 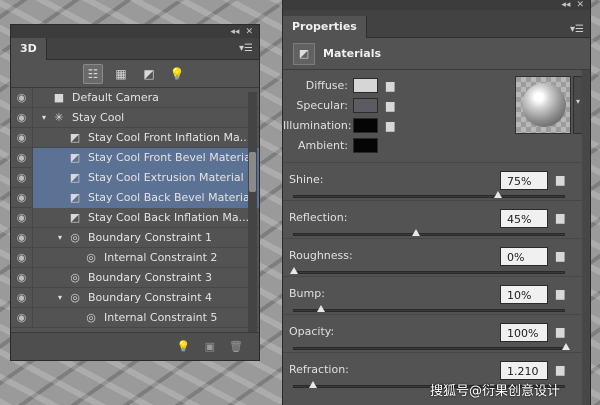 What do you see at coordinates (338, 125) in the screenshot?
I see `color-row: Illumination: ▆` at bounding box center [338, 125].